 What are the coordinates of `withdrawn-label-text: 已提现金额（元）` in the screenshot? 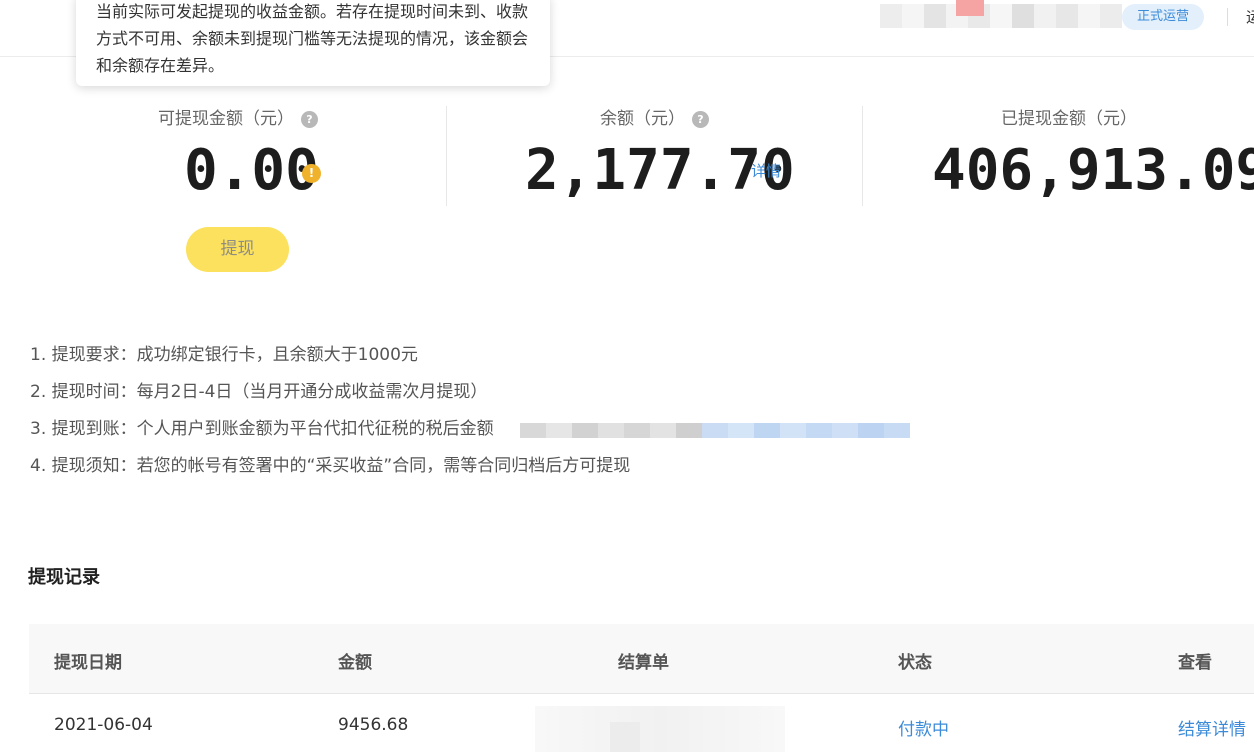 It's located at (1069, 119).